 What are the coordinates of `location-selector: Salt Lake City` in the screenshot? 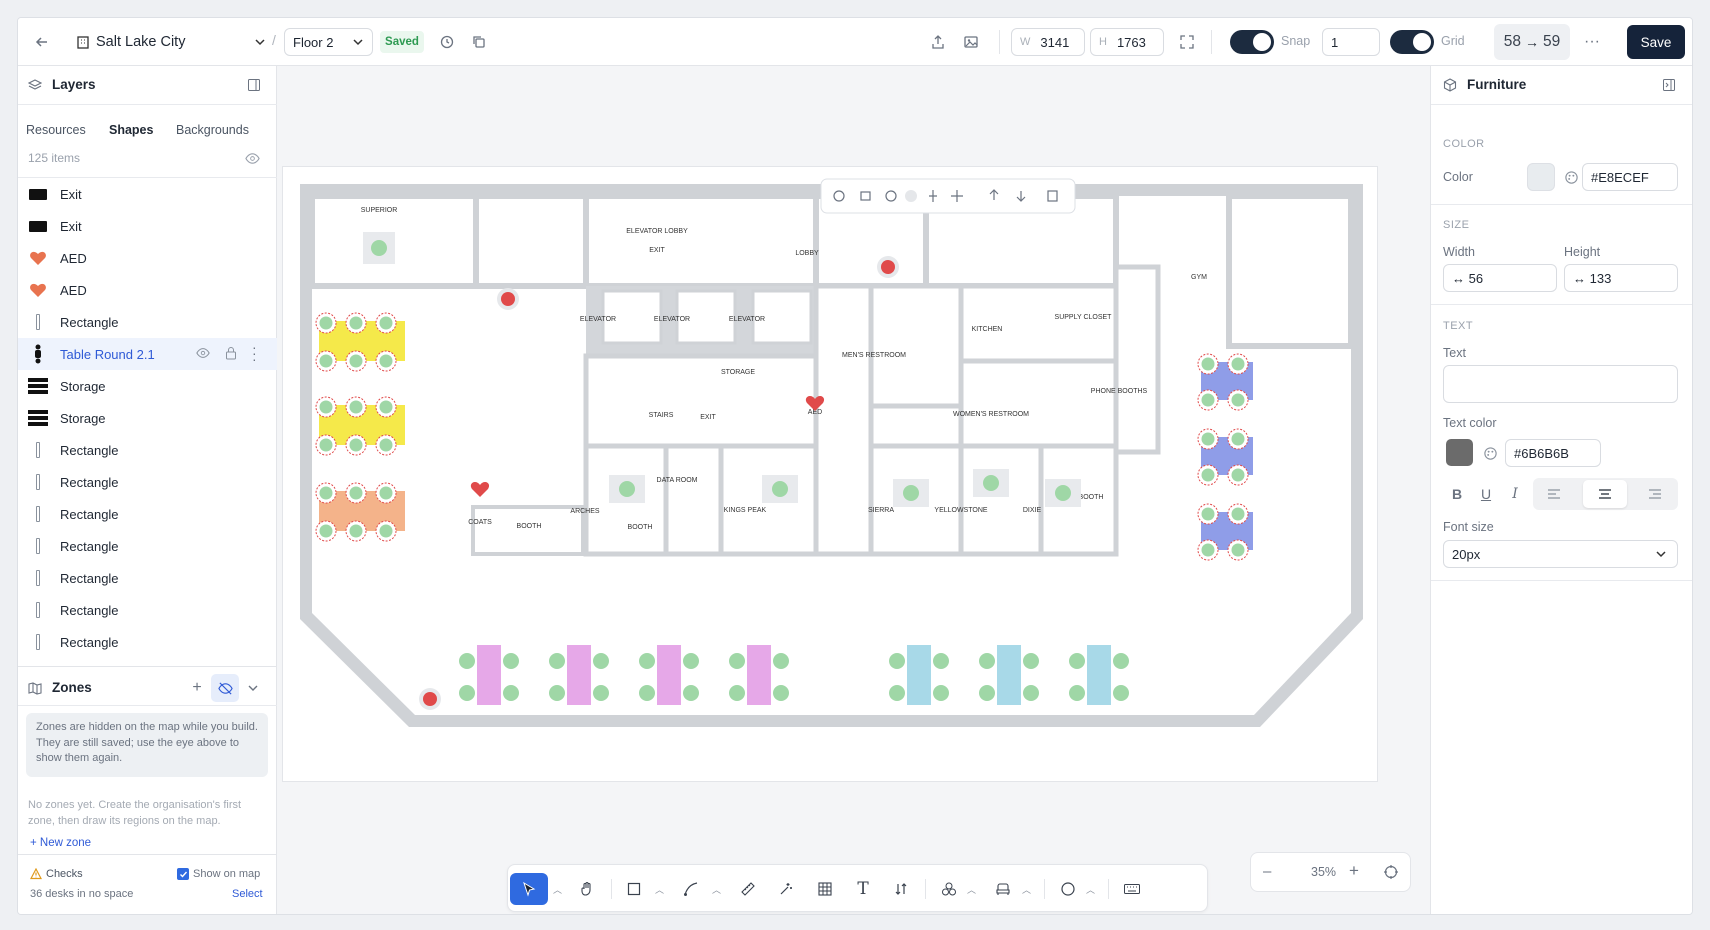 It's located at (171, 42).